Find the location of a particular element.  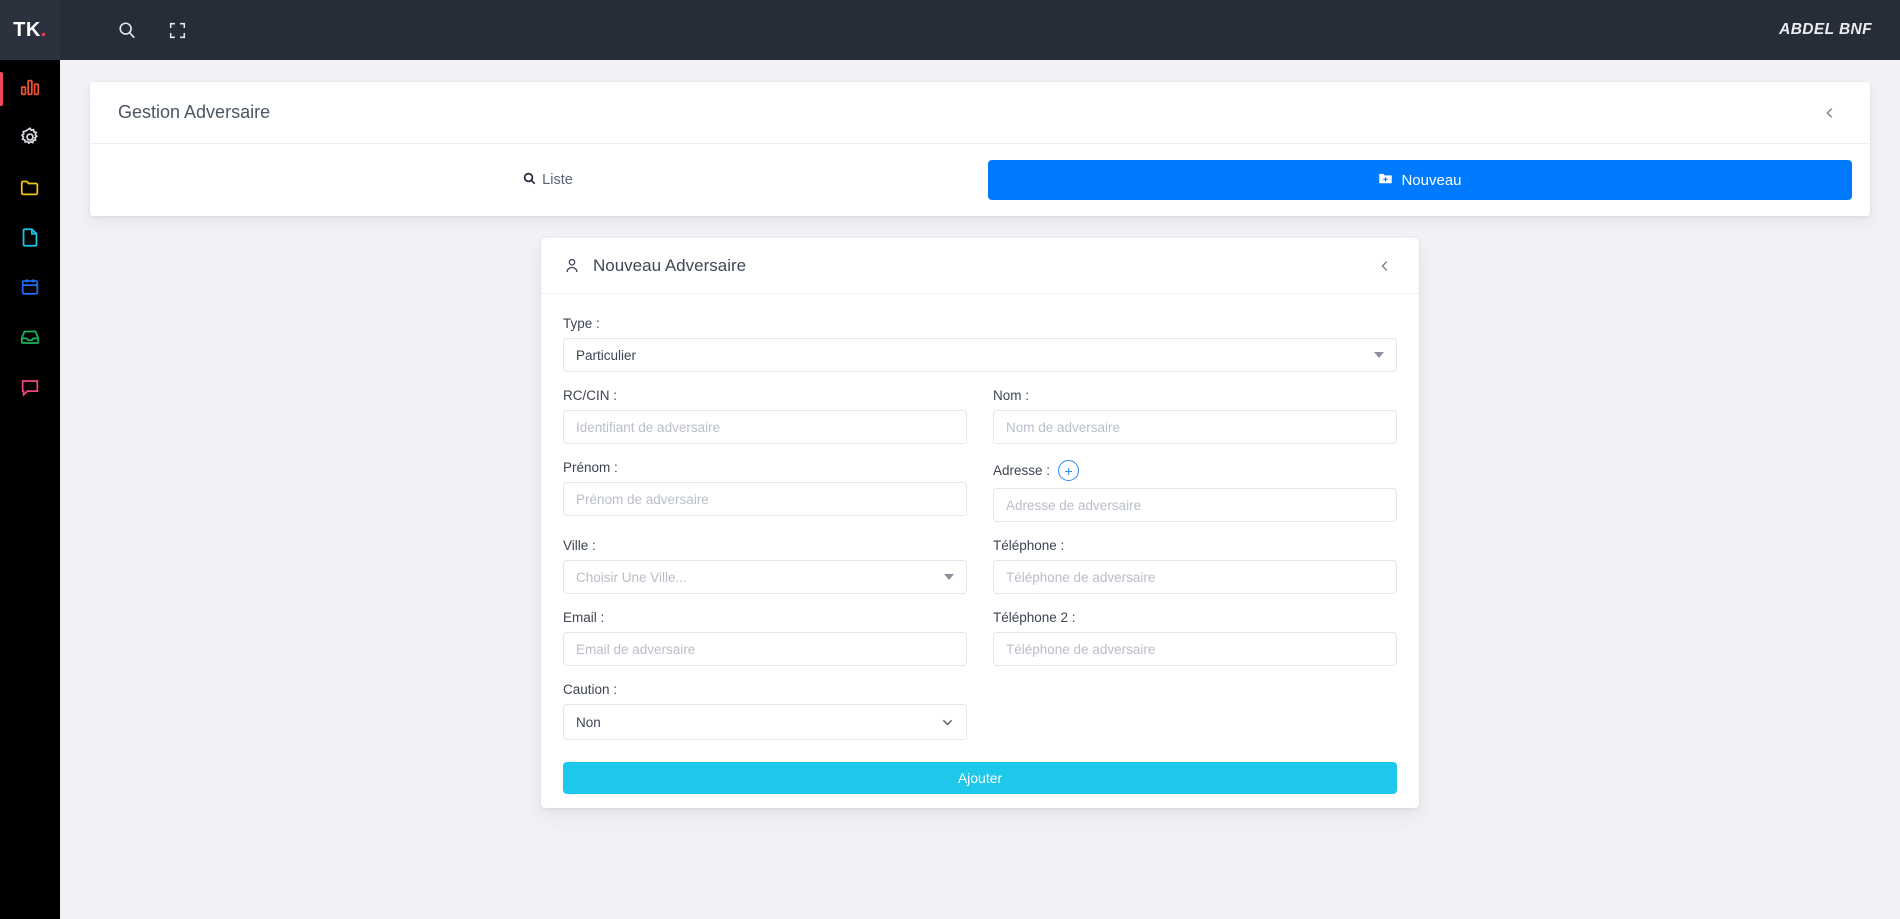

sidebar-item-settings is located at coordinates (30, 139).